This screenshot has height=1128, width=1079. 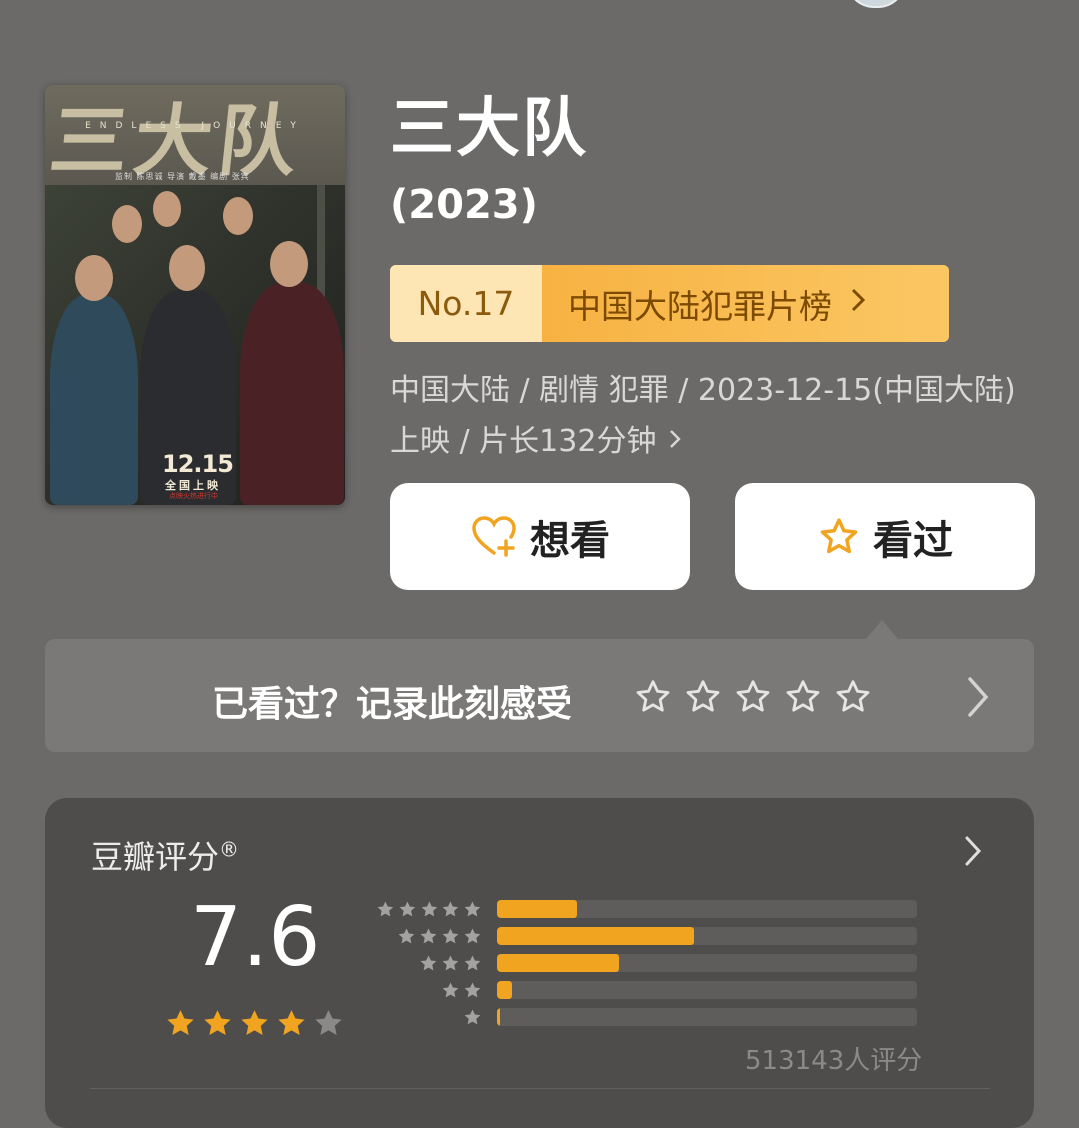 What do you see at coordinates (328, 1023) in the screenshot?
I see `star-empty-icon` at bounding box center [328, 1023].